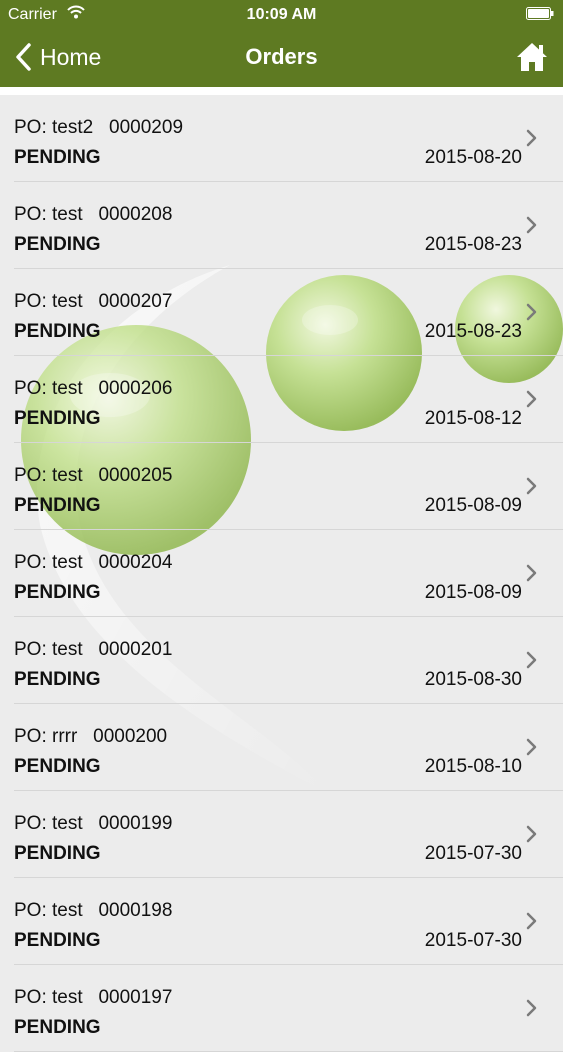 This screenshot has height=1052, width=563. I want to click on order-row: PO: test 0000201 PENDING 2015-08-30, so click(281, 660).